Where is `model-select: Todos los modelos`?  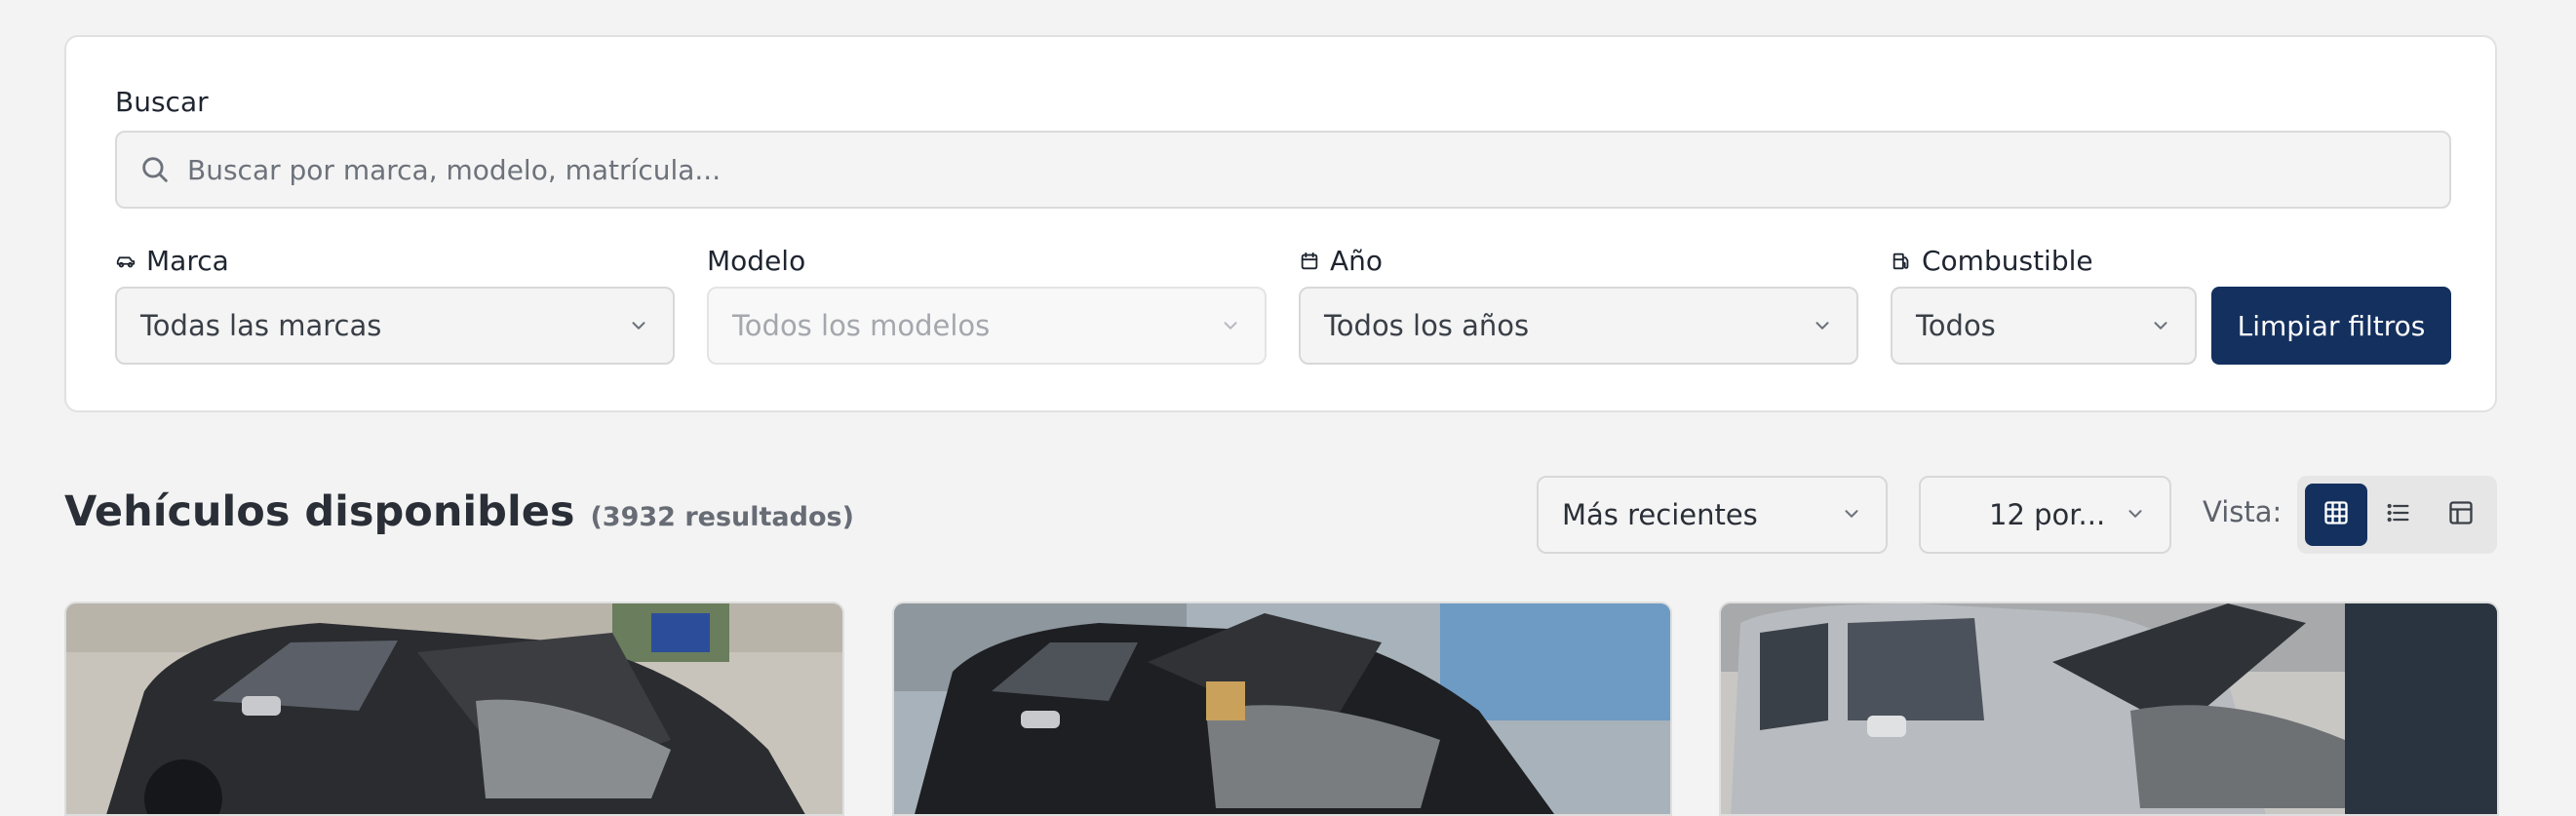
model-select: Todos los modelos is located at coordinates (987, 326).